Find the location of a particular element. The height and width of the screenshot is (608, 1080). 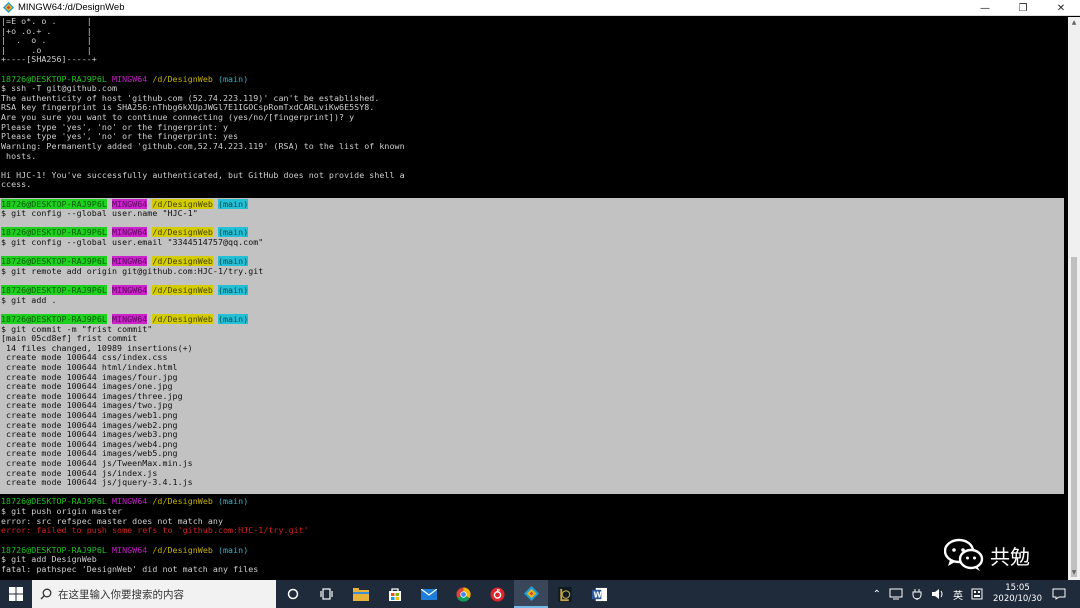

windows-taskbar: 在这里输入你要搜索的内容 W ⌃ 英 15:05 2020/10/30 is located at coordinates (540, 594).